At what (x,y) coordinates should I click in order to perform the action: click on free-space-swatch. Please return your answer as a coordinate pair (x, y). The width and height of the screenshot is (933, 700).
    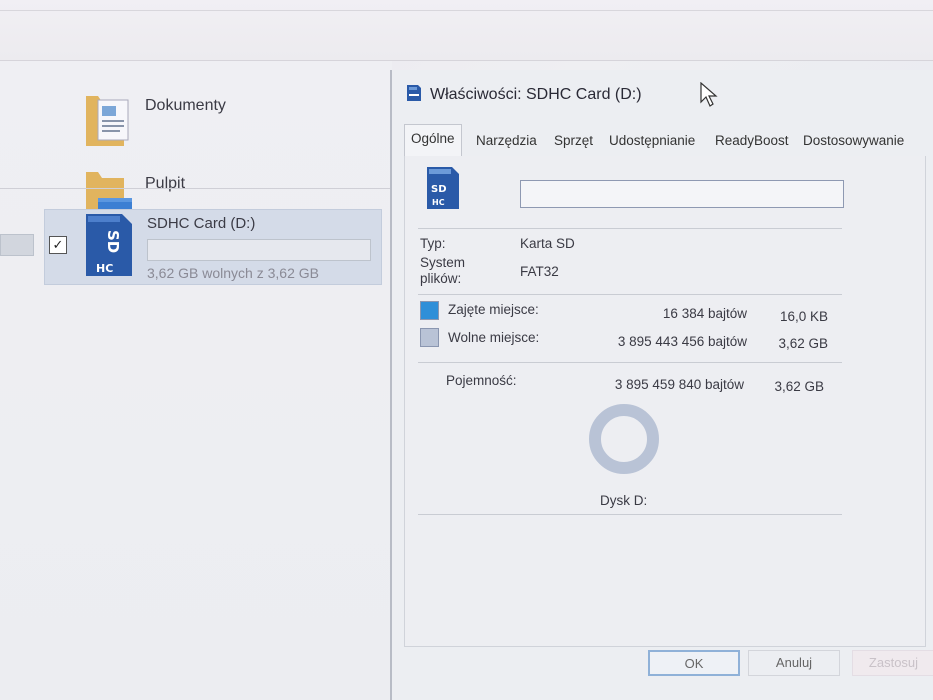
    Looking at the image, I should click on (429, 337).